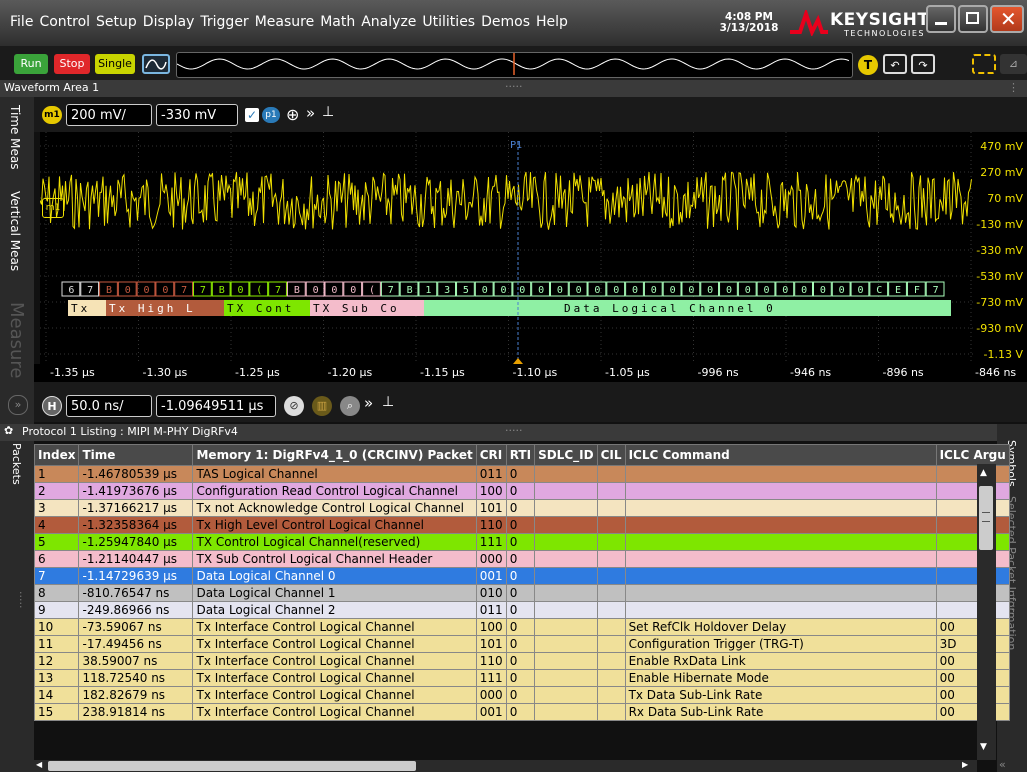 Image resolution: width=1027 pixels, height=772 pixels. Describe the element at coordinates (15, 231) in the screenshot. I see `tab-vertical-meas: Vertical Meas` at that location.